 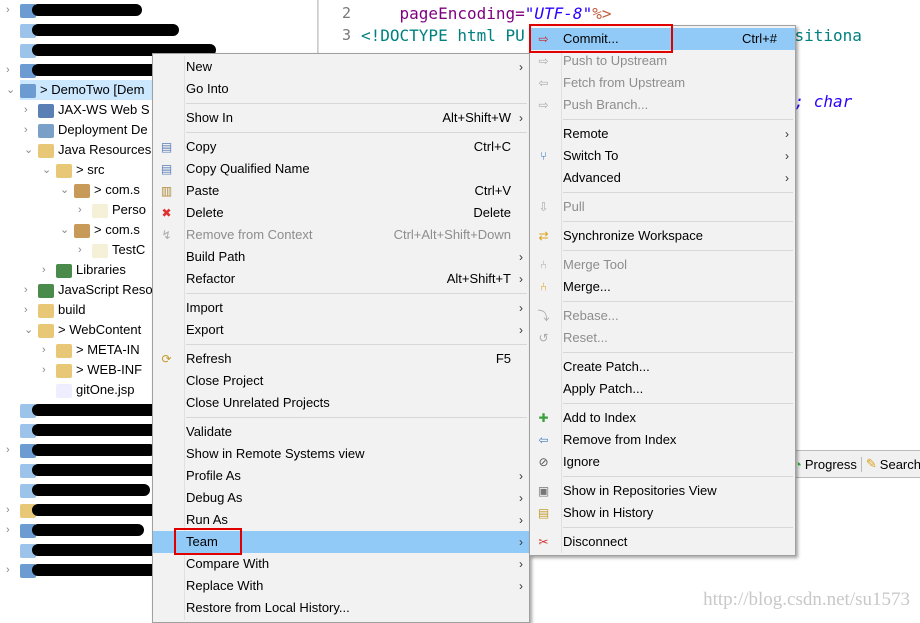 I want to click on menu-item-synchronize-workspace: ⇄ Synchronize Workspace, so click(x=662, y=236).